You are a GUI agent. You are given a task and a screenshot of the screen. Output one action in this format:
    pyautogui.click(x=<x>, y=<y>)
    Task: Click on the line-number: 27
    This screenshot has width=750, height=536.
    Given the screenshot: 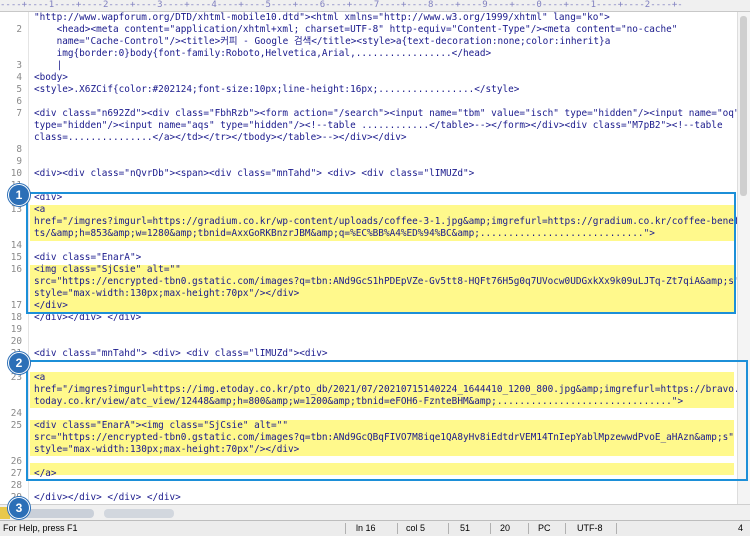 What is the action you would take?
    pyautogui.click(x=16, y=473)
    